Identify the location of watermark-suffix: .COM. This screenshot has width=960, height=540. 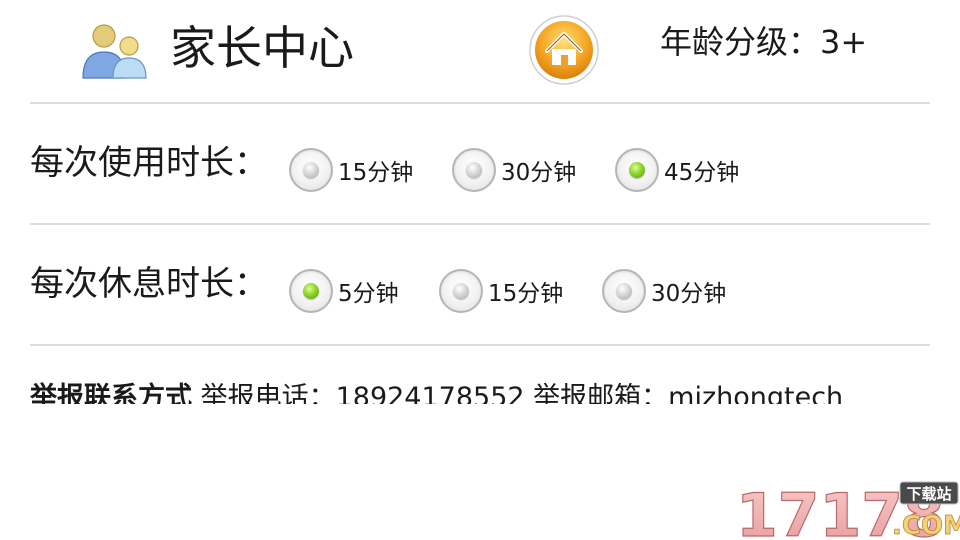
(926, 525).